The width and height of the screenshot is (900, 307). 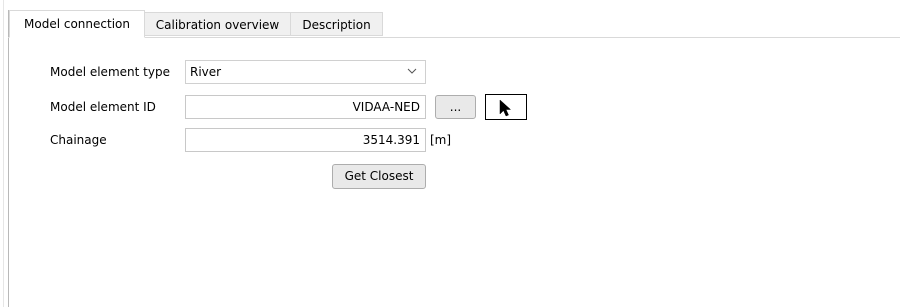 I want to click on pick-from-map-button, so click(x=506, y=107).